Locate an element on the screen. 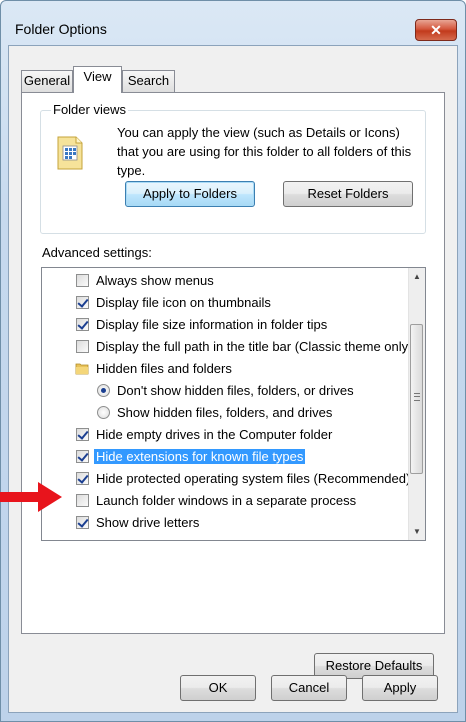 The height and width of the screenshot is (722, 466). cancel-label: Cancel is located at coordinates (309, 687).